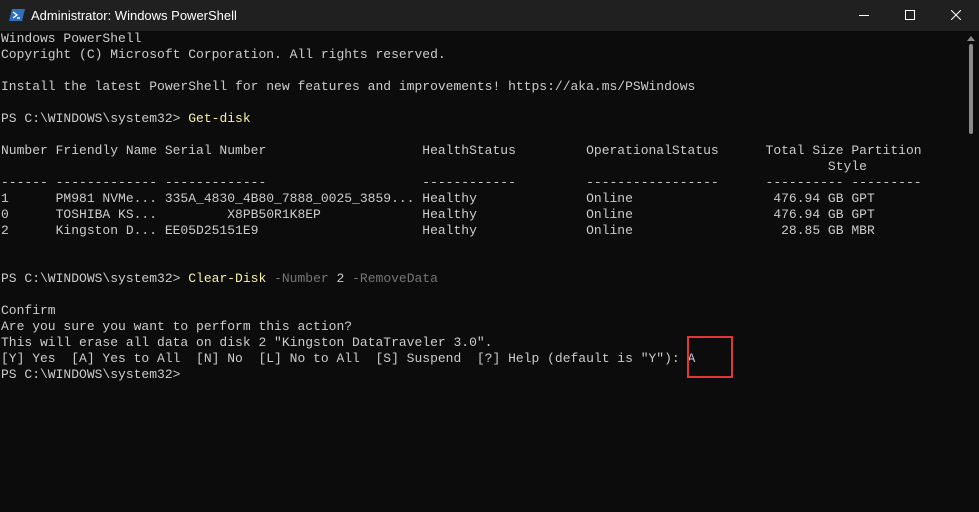  Describe the element at coordinates (340, 278) in the screenshot. I see `parameter-value: 2` at that location.